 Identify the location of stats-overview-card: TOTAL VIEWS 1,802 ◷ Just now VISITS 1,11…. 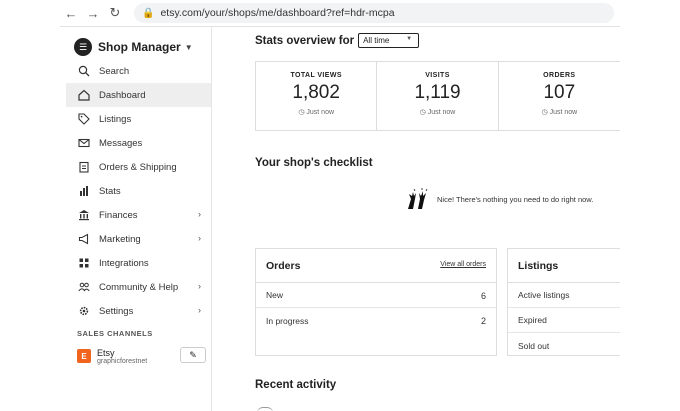
(437, 96).